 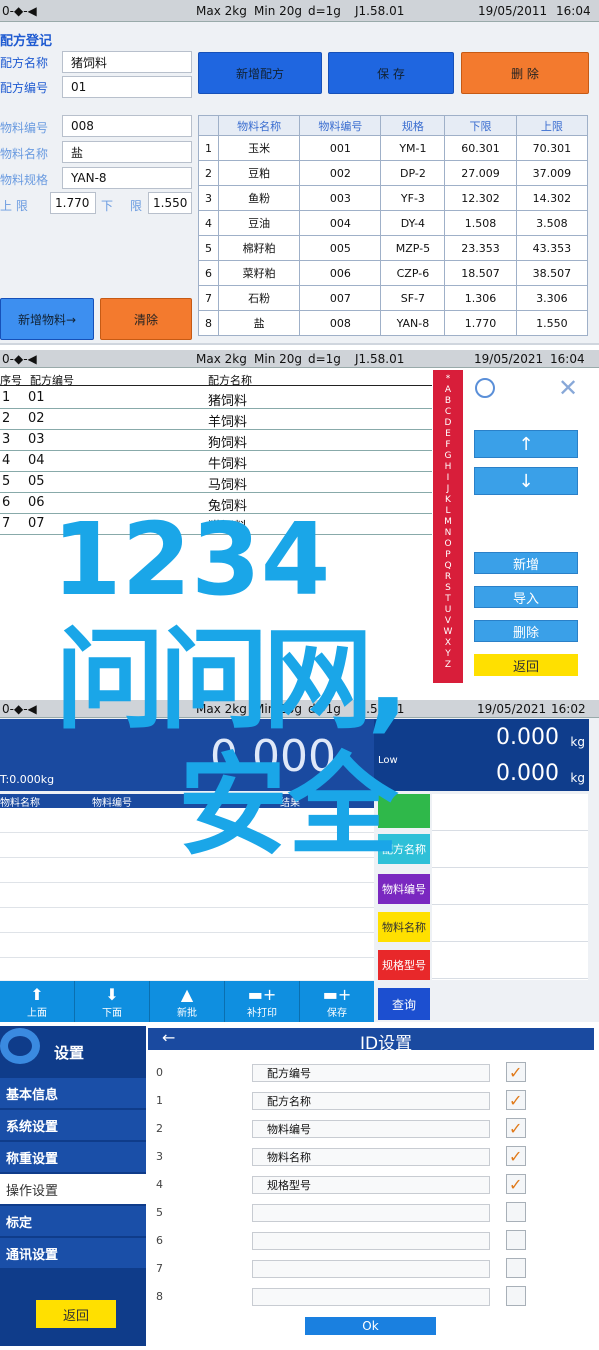 What do you see at coordinates (448, 390) in the screenshot?
I see `alphabet-letter: A` at bounding box center [448, 390].